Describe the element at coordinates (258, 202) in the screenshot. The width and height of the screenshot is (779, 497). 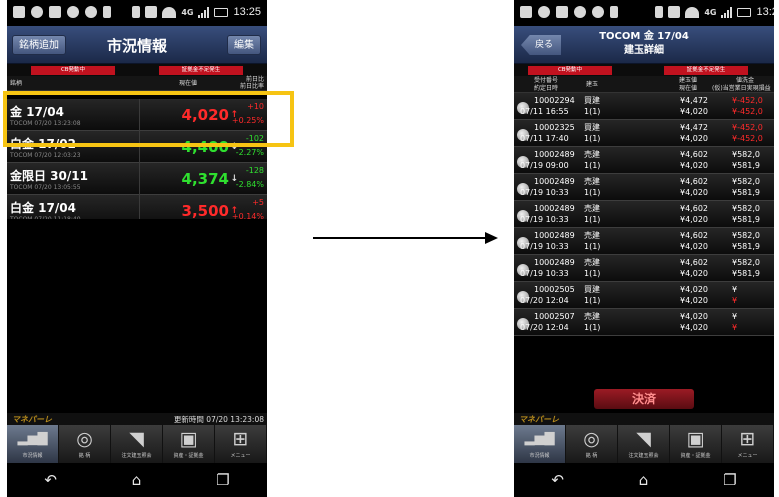
I see `price-change: +5` at that location.